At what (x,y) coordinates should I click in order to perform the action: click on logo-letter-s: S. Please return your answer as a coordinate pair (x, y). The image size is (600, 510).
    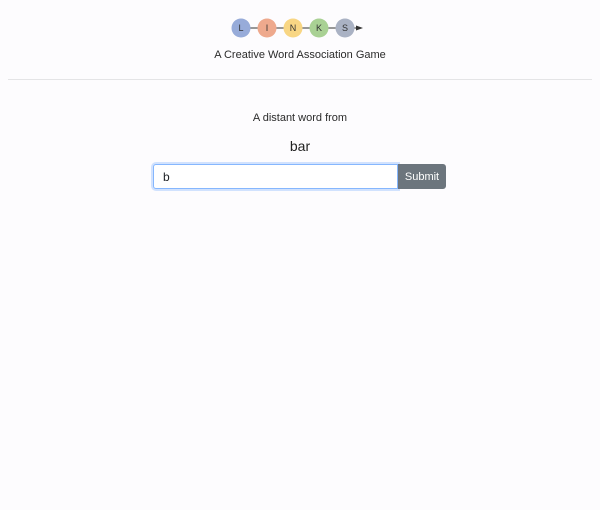
    Looking at the image, I should click on (345, 28).